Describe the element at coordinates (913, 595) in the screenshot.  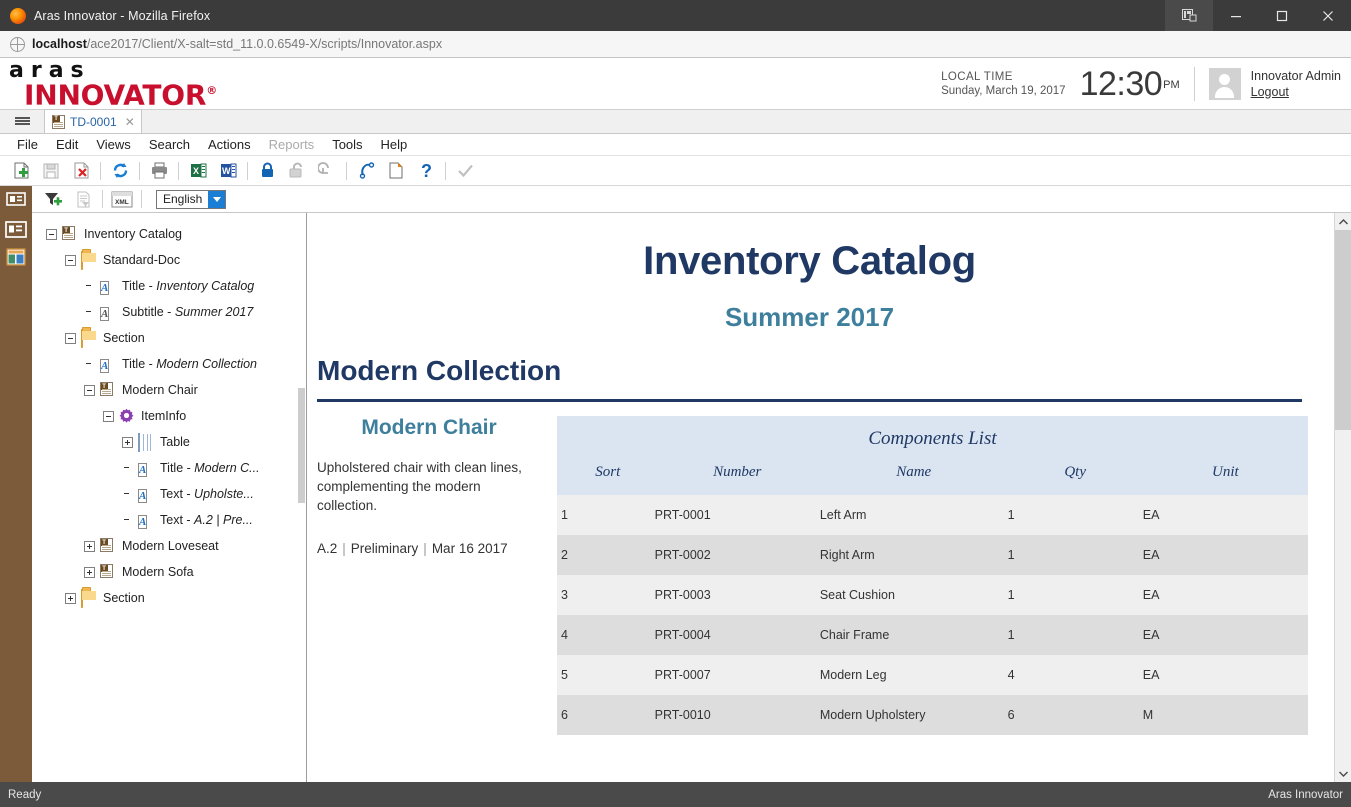
I see `cell-name: Seat Cushion` at that location.